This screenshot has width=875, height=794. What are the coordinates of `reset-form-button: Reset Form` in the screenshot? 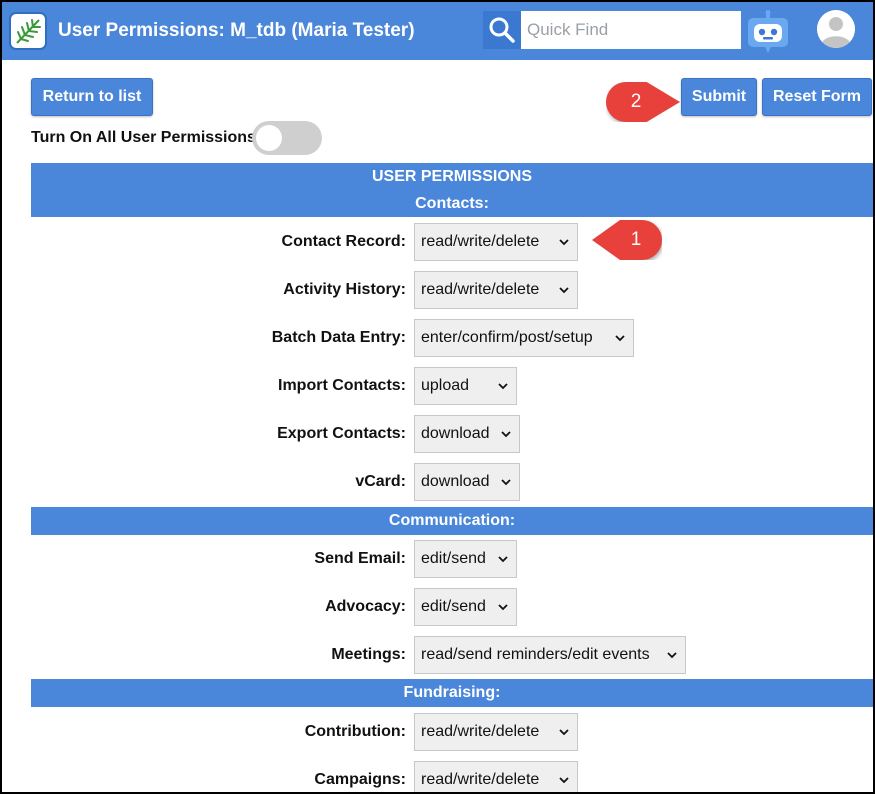 It's located at (817, 97).